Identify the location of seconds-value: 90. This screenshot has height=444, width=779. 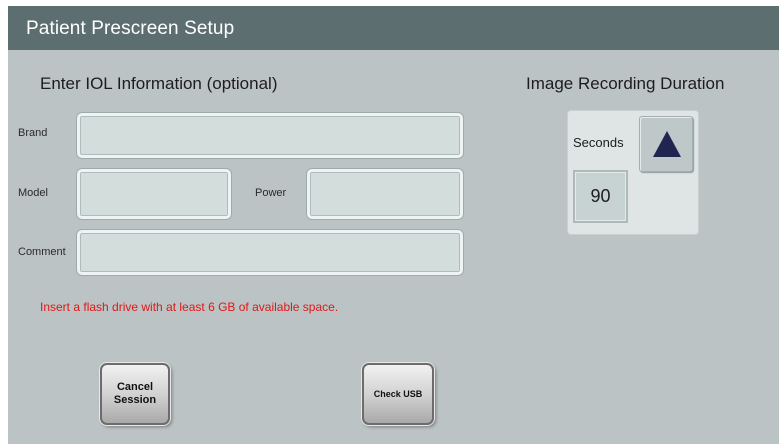
(600, 196).